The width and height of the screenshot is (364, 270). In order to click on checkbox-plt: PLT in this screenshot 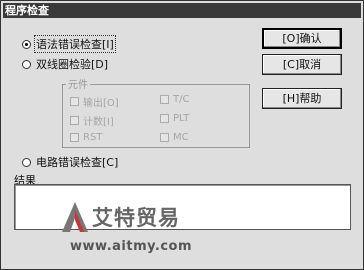, I will do `click(174, 118)`.